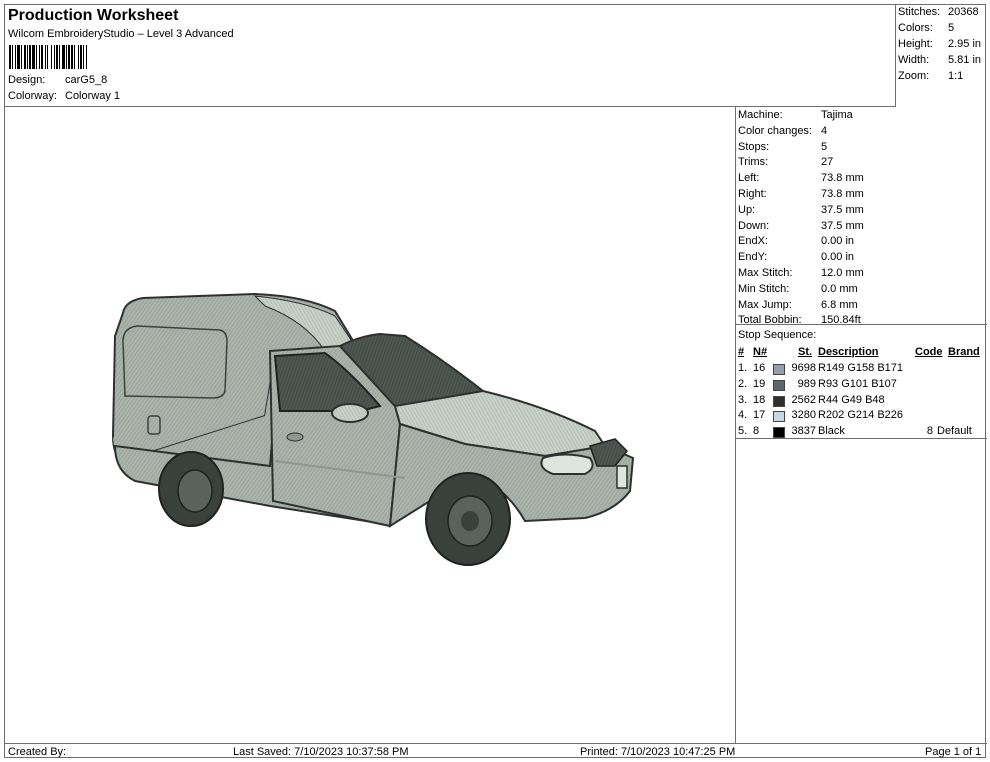 The image size is (990, 762). I want to click on machine-info-value: 12.0 mm, so click(842, 273).